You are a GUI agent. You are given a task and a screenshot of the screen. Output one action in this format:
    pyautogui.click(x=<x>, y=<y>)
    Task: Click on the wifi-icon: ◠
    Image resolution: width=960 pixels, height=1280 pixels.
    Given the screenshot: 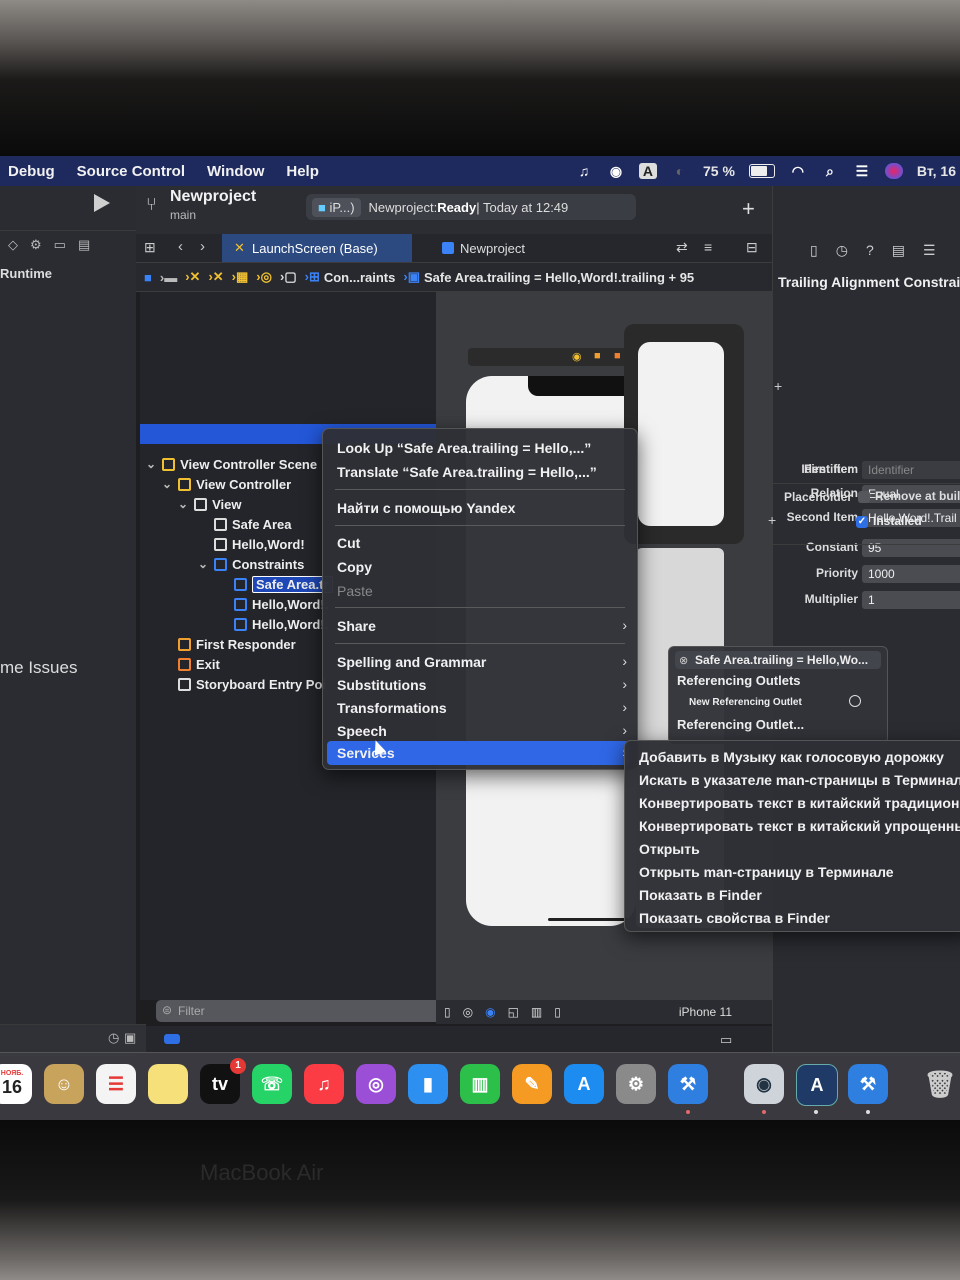 What is the action you would take?
    pyautogui.click(x=798, y=171)
    